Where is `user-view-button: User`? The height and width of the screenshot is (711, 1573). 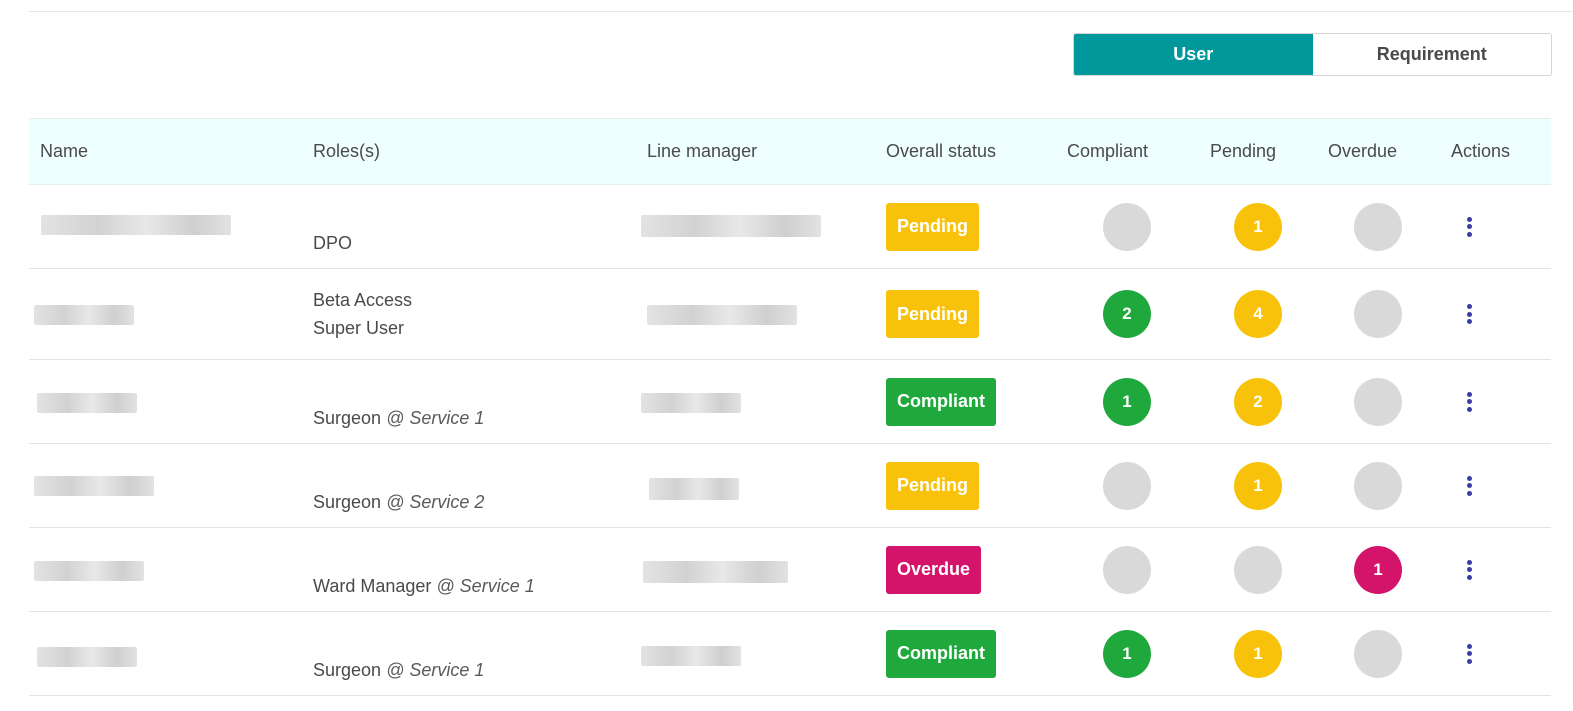
user-view-button: User is located at coordinates (1193, 54).